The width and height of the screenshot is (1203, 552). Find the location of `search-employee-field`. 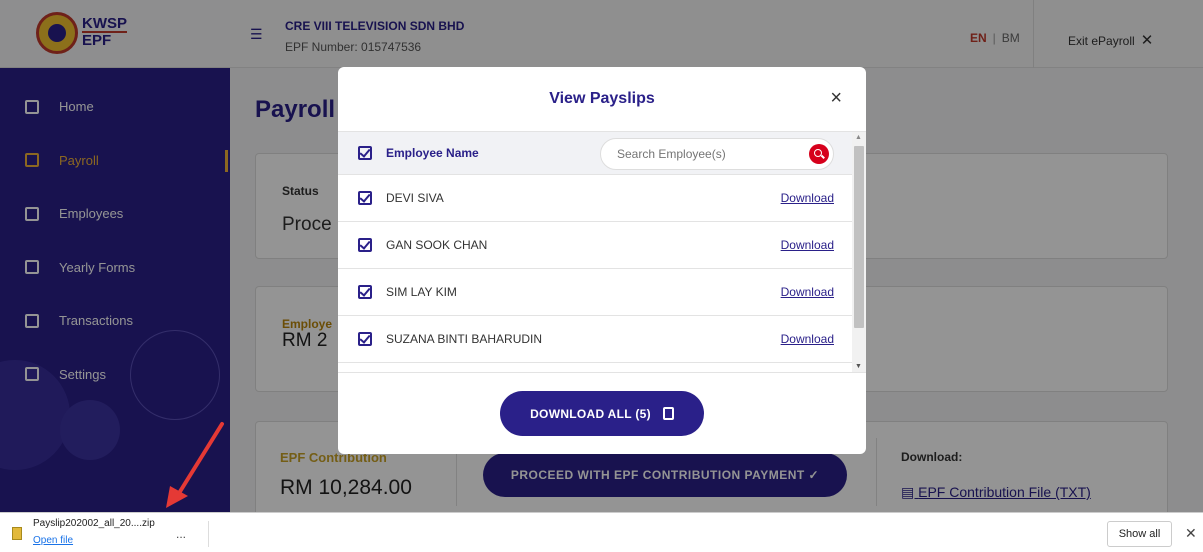

search-employee-field is located at coordinates (717, 154).